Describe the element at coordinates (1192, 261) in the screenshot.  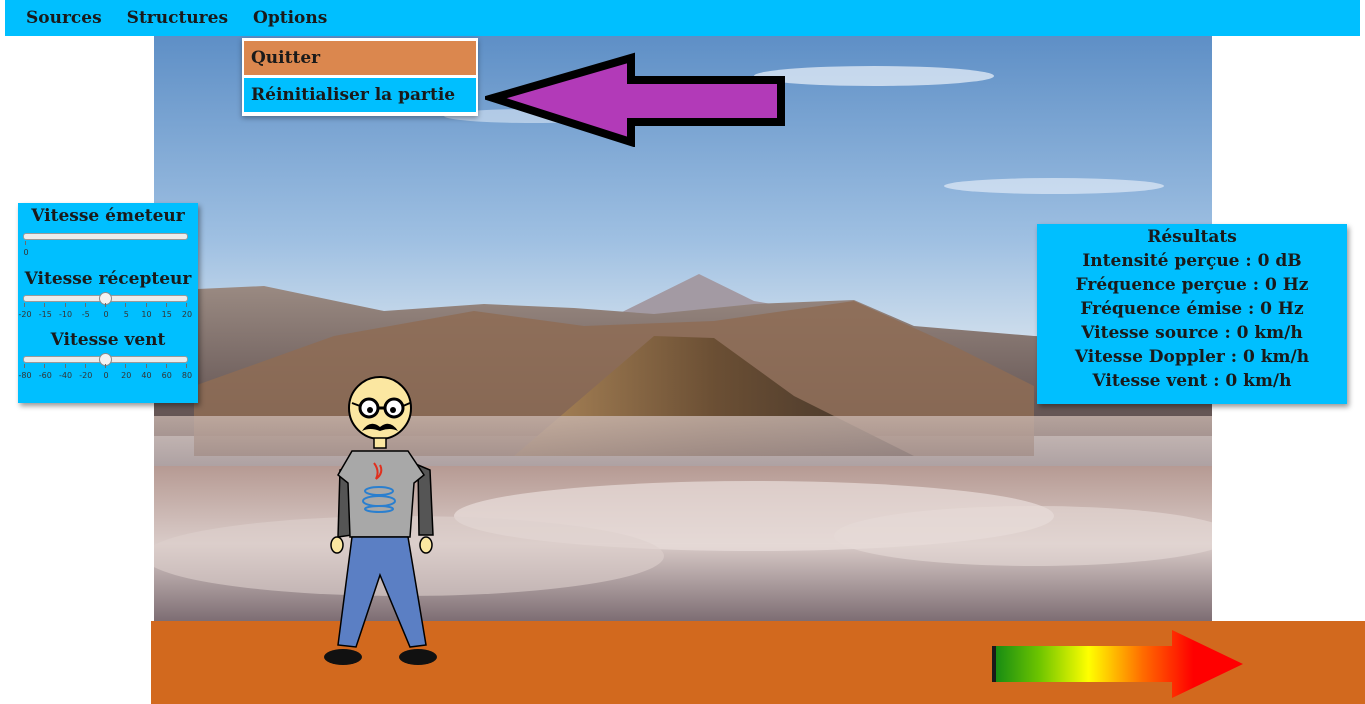
I see `result-intensity: Intensité perçue : 0 dB` at that location.